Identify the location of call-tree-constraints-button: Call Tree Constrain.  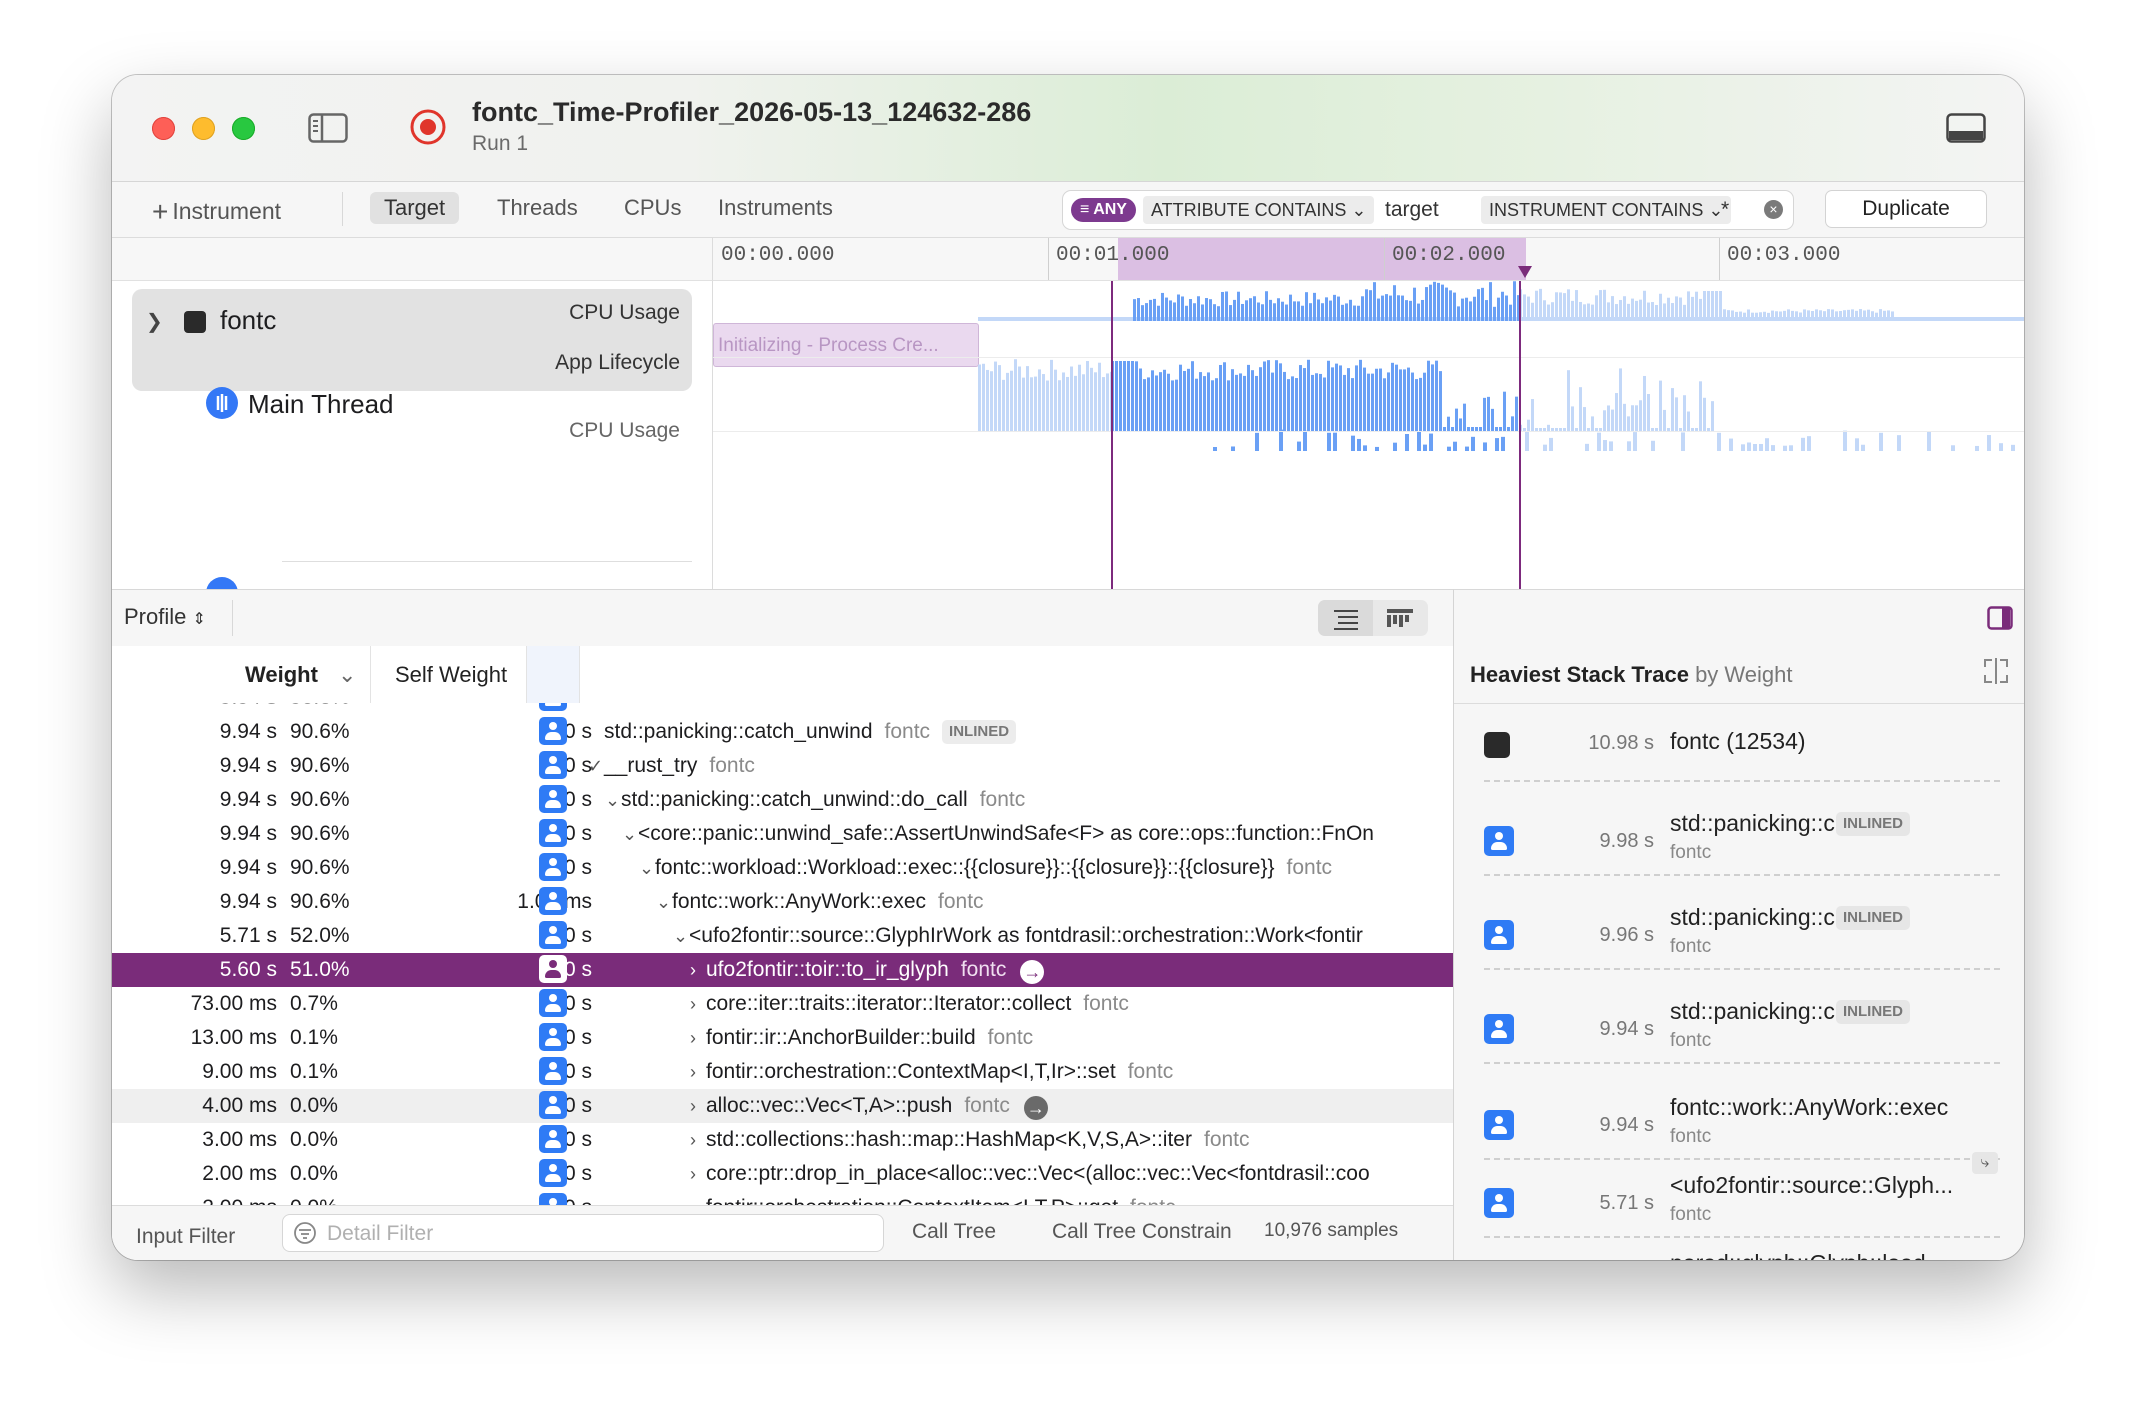
(1142, 1232).